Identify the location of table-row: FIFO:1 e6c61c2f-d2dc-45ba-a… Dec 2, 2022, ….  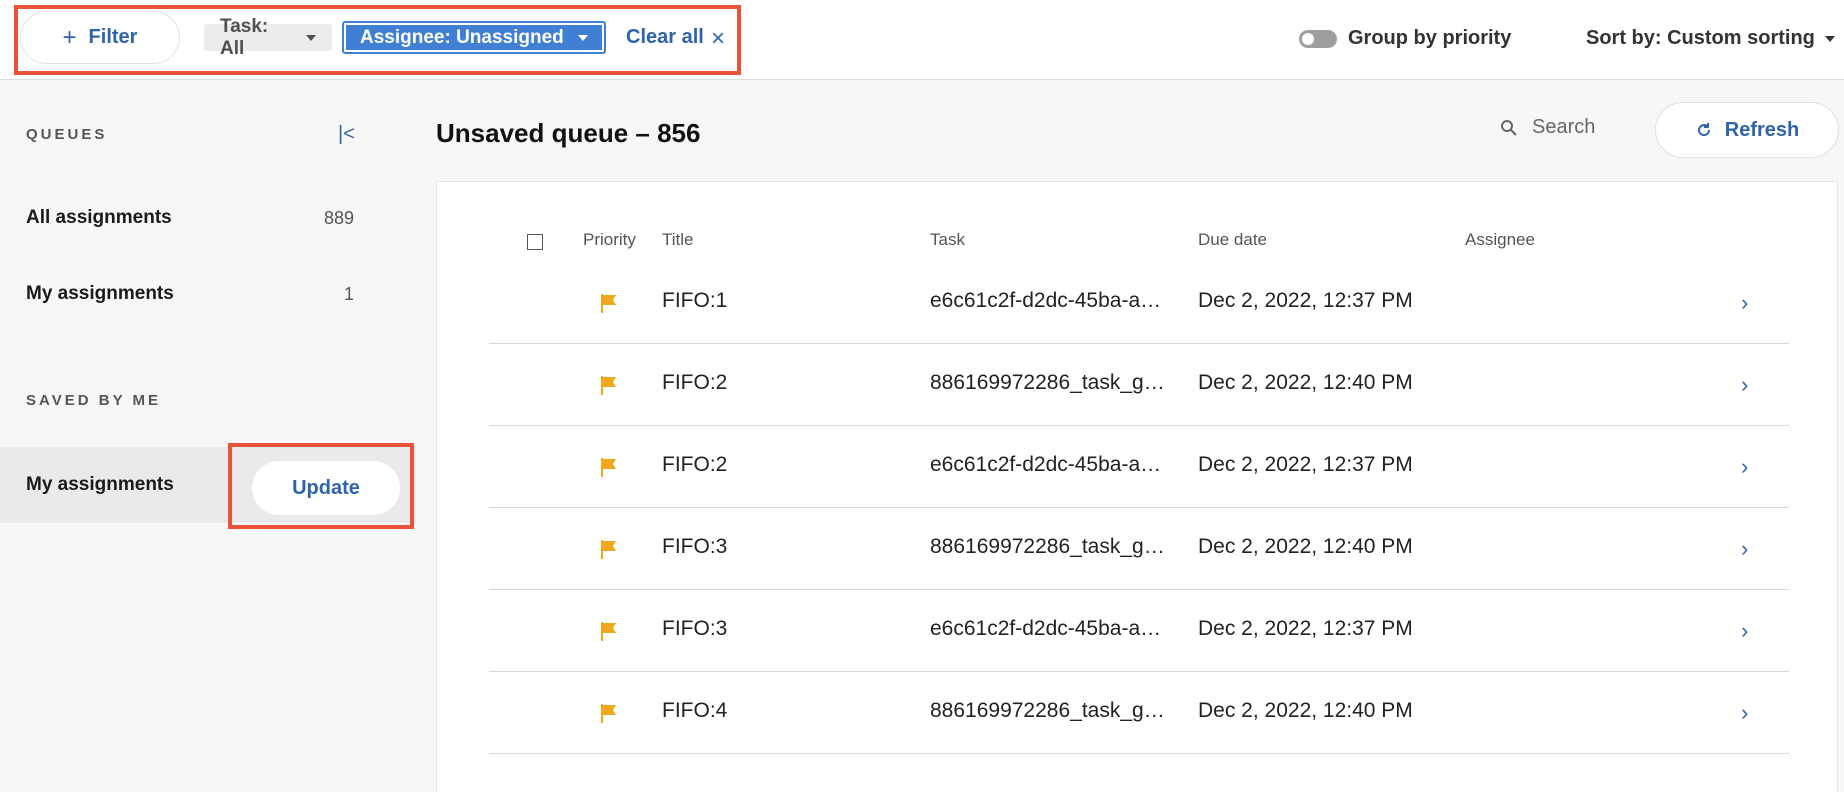
(1139, 303).